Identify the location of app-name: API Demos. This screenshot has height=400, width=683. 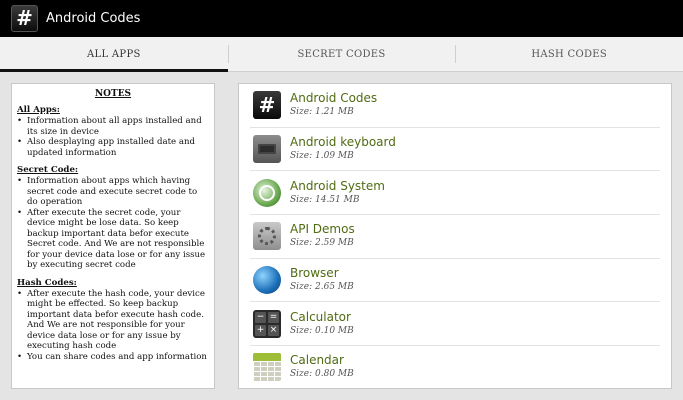
(322, 229).